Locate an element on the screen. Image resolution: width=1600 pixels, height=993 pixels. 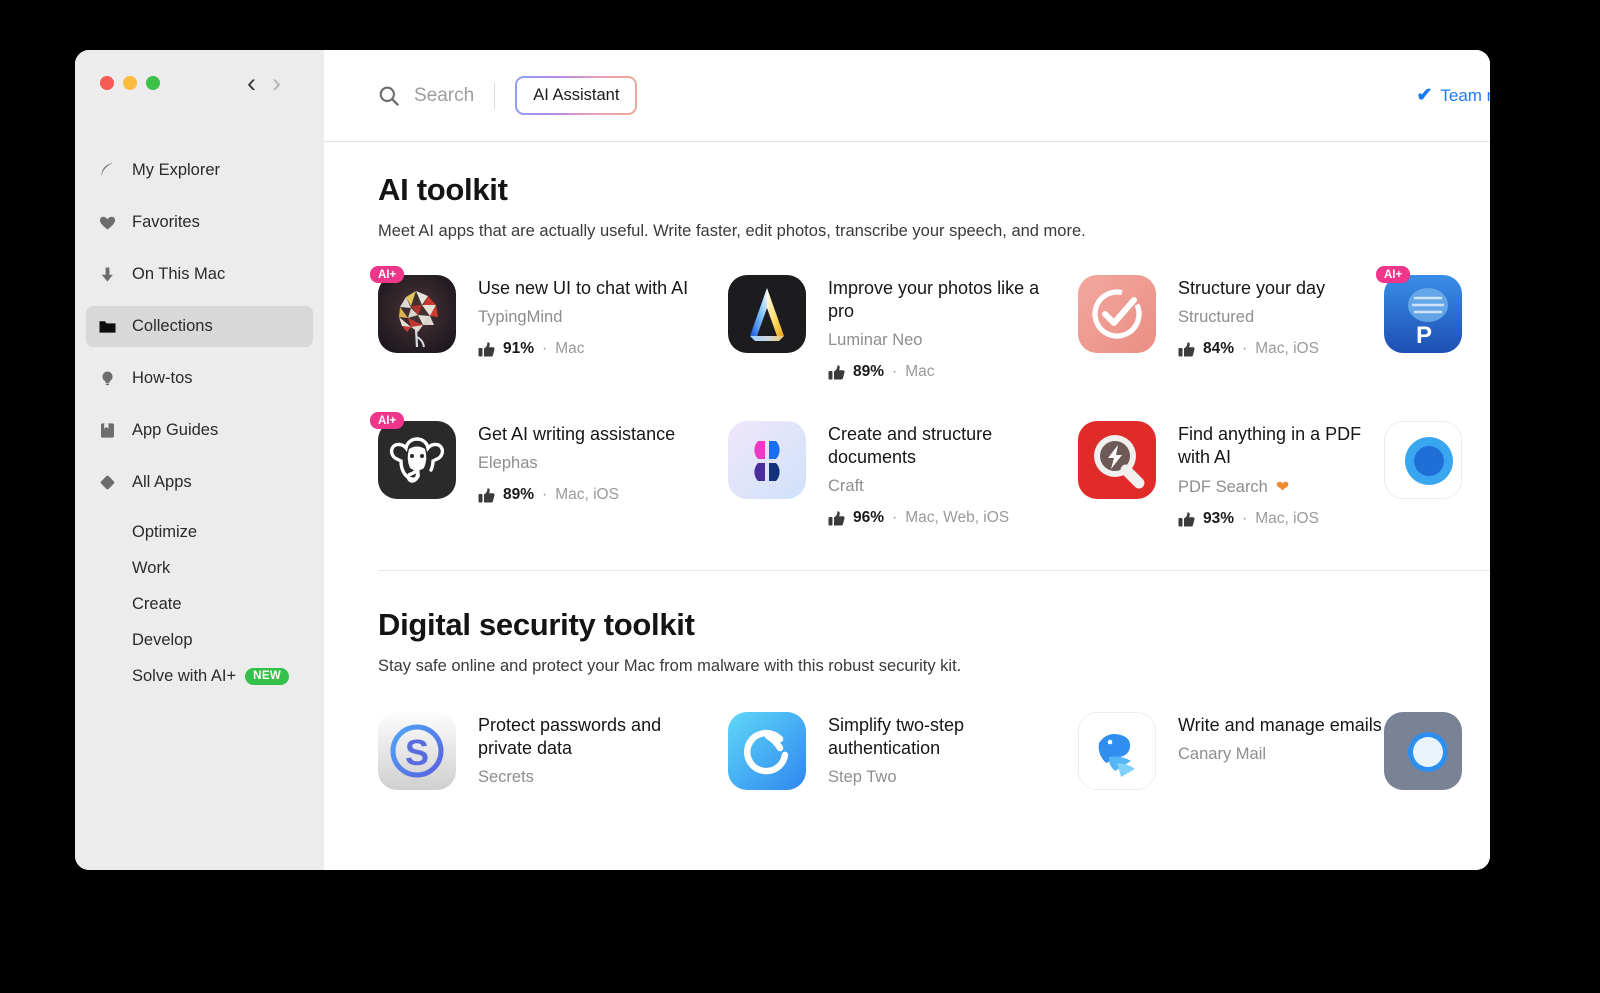
svg-text: P is located at coordinates (1424, 335).